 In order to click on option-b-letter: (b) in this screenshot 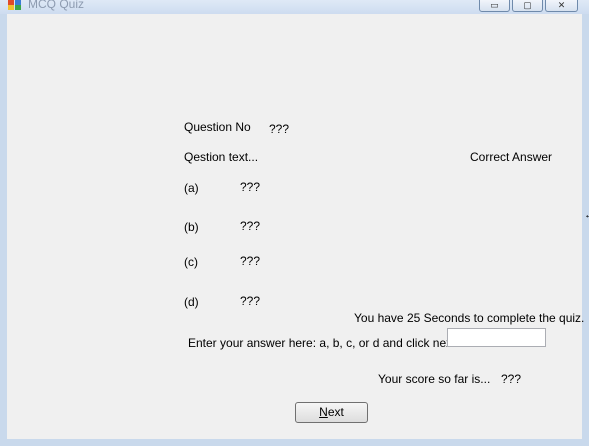, I will do `click(191, 227)`.